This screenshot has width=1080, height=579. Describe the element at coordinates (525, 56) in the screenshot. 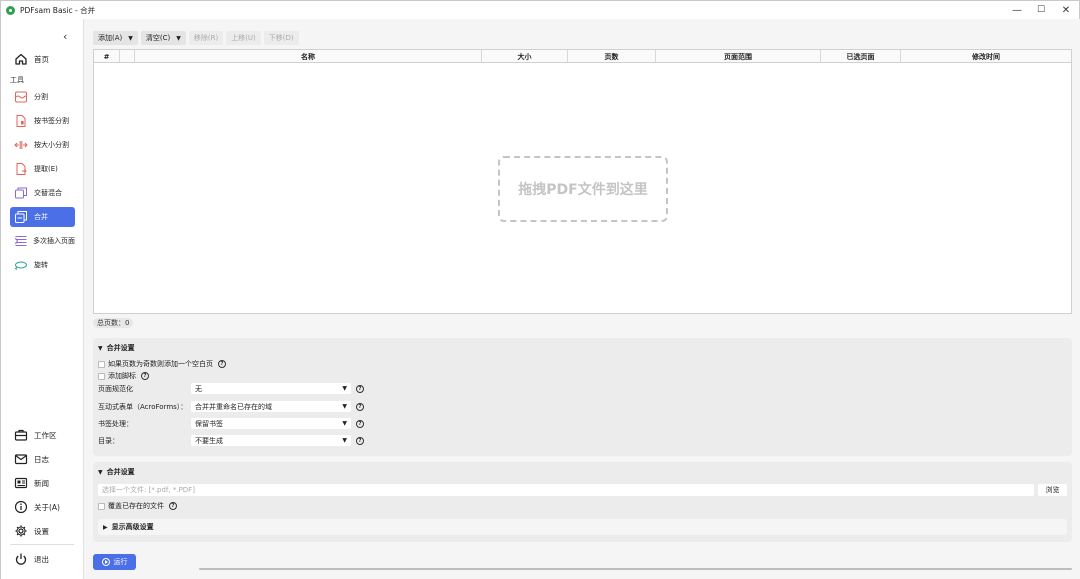

I see `column-header-size: 大小` at that location.